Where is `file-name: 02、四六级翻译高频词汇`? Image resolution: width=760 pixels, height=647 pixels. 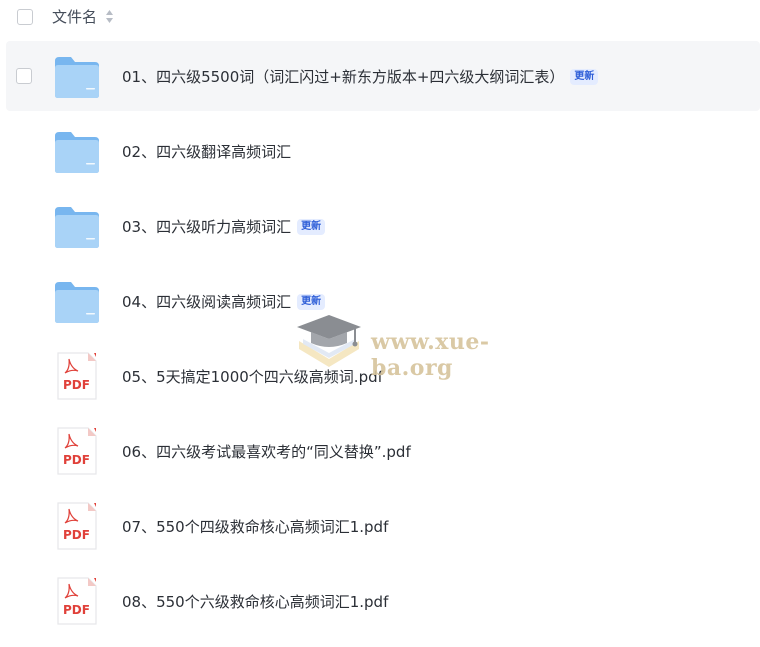 file-name: 02、四六级翻译高频词汇 is located at coordinates (206, 152).